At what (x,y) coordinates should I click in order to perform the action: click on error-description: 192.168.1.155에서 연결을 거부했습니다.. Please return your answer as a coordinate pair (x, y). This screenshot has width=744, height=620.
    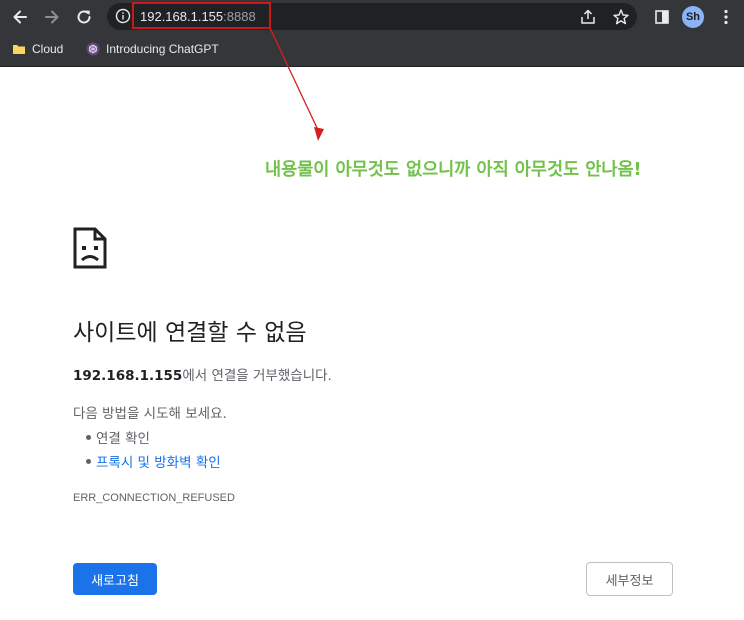
    Looking at the image, I should click on (202, 374).